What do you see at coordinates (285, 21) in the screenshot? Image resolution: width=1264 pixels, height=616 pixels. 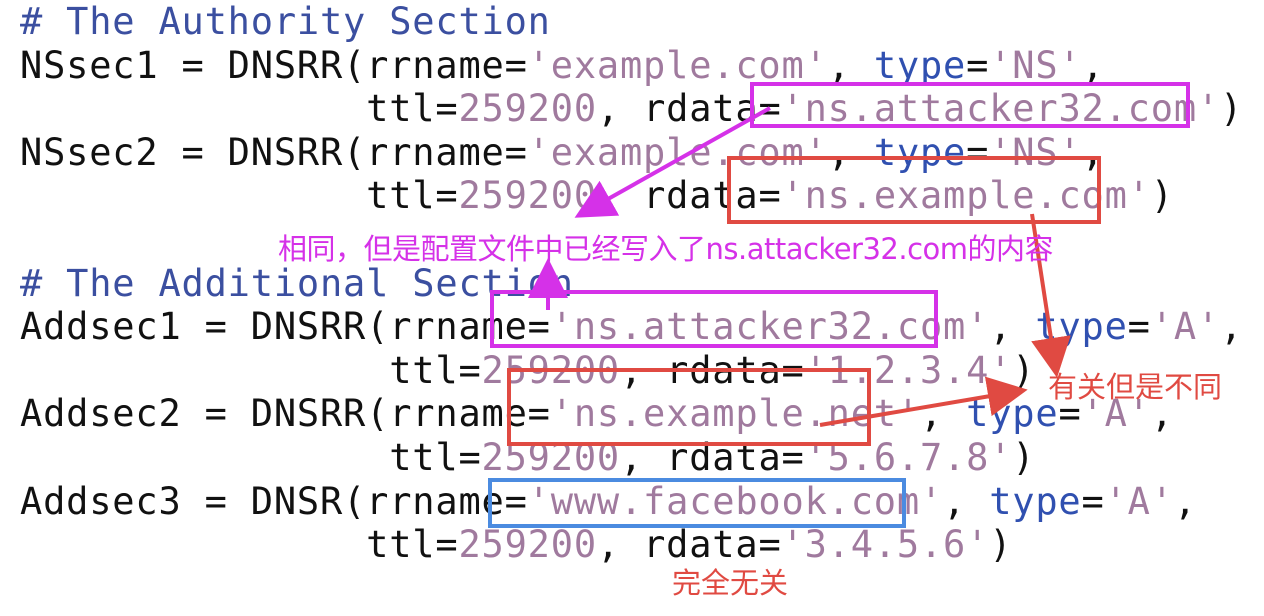 I see `code-token: # The Authority Section` at bounding box center [285, 21].